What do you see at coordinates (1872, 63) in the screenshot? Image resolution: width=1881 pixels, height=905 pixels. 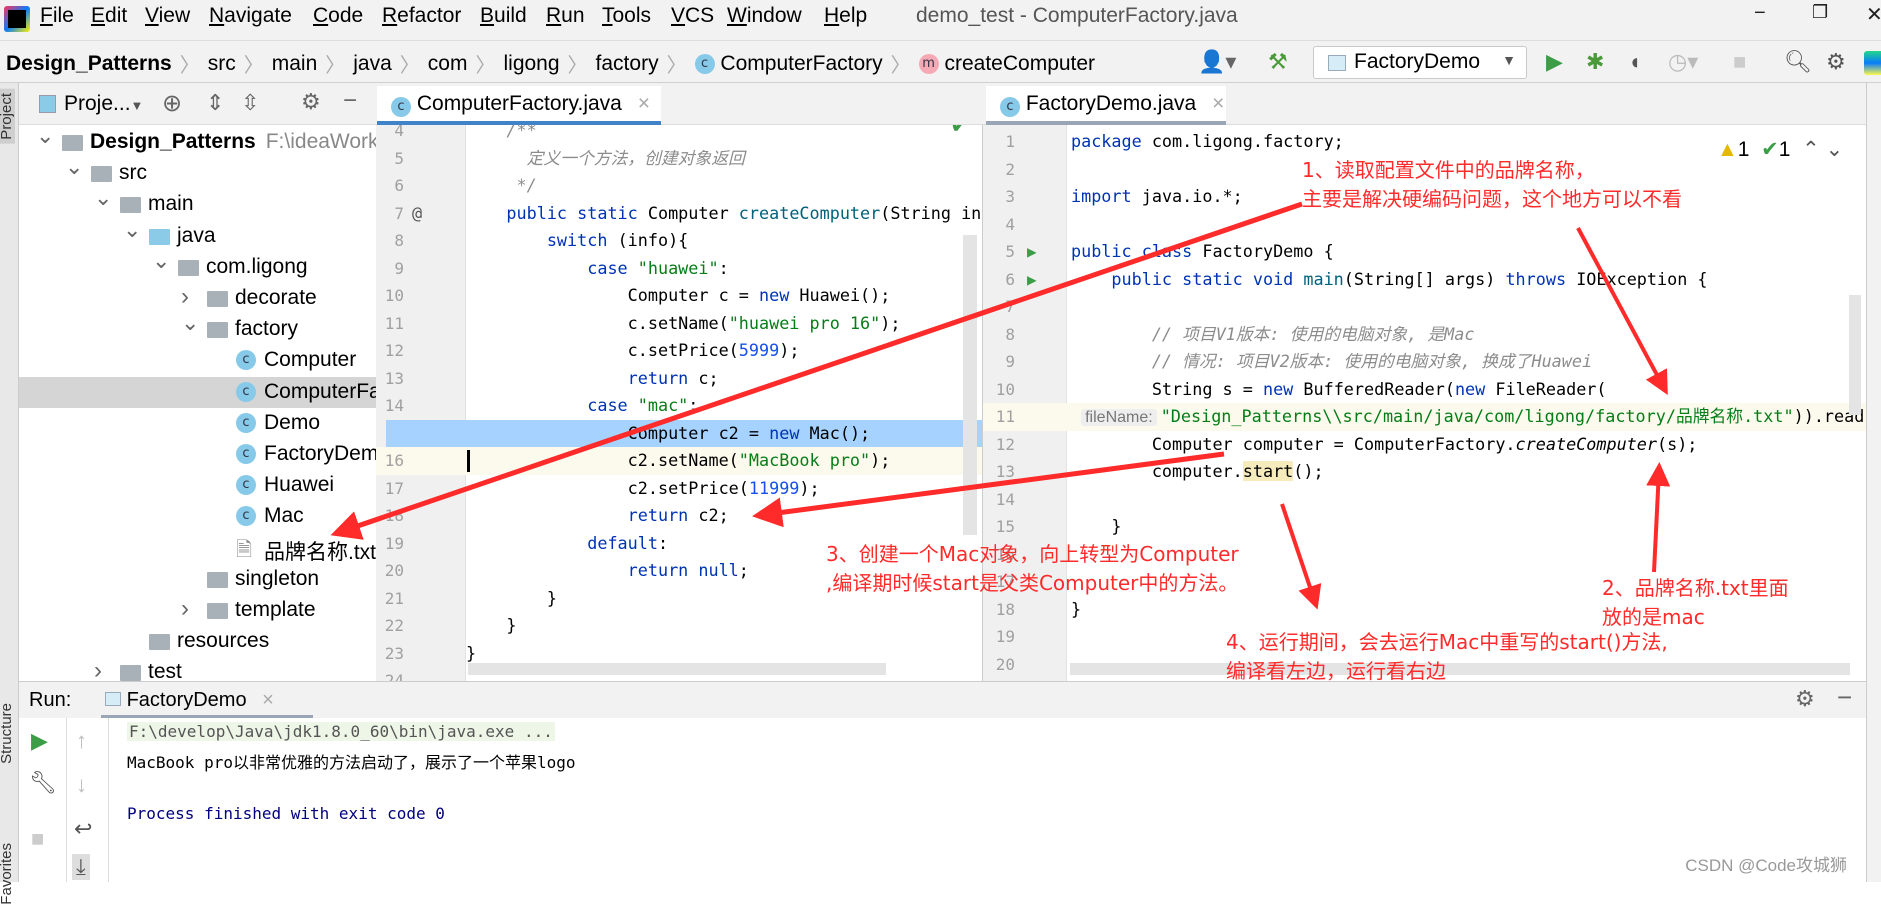 I see `toolbox-icon` at bounding box center [1872, 63].